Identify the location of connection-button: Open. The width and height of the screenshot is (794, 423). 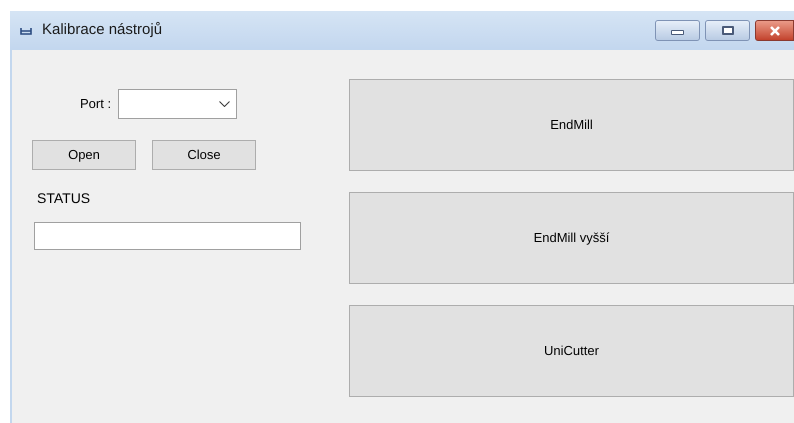
(84, 155).